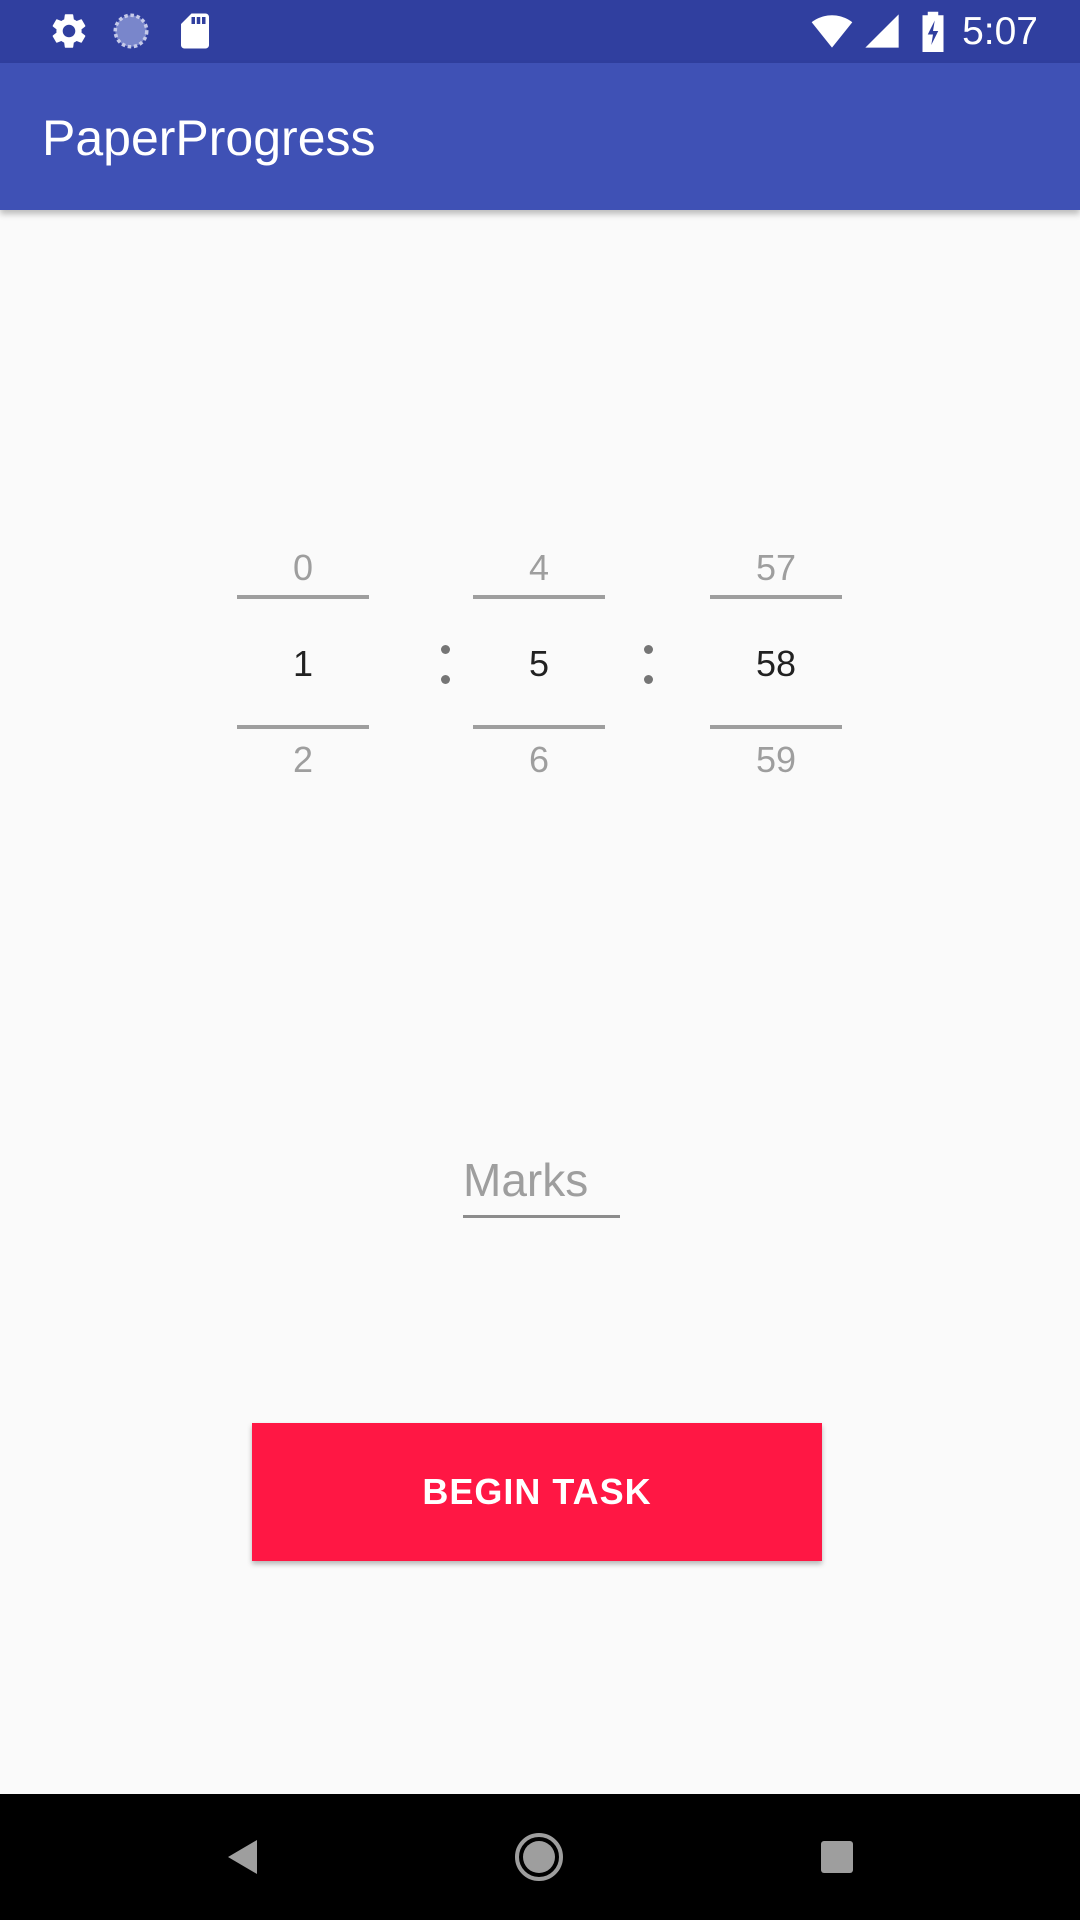 This screenshot has width=1080, height=1920. What do you see at coordinates (832, 31) in the screenshot?
I see `wifi-icon` at bounding box center [832, 31].